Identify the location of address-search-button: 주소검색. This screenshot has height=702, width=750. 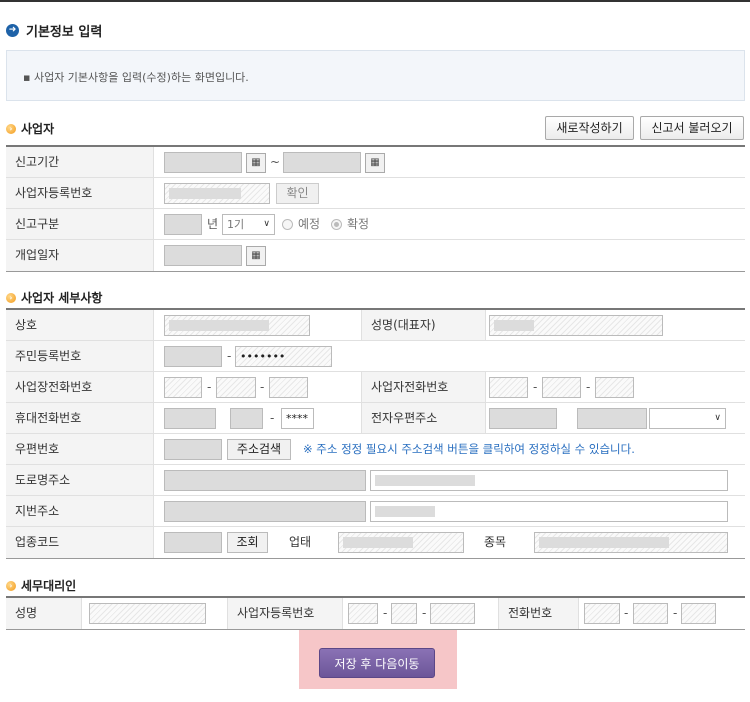
(259, 449).